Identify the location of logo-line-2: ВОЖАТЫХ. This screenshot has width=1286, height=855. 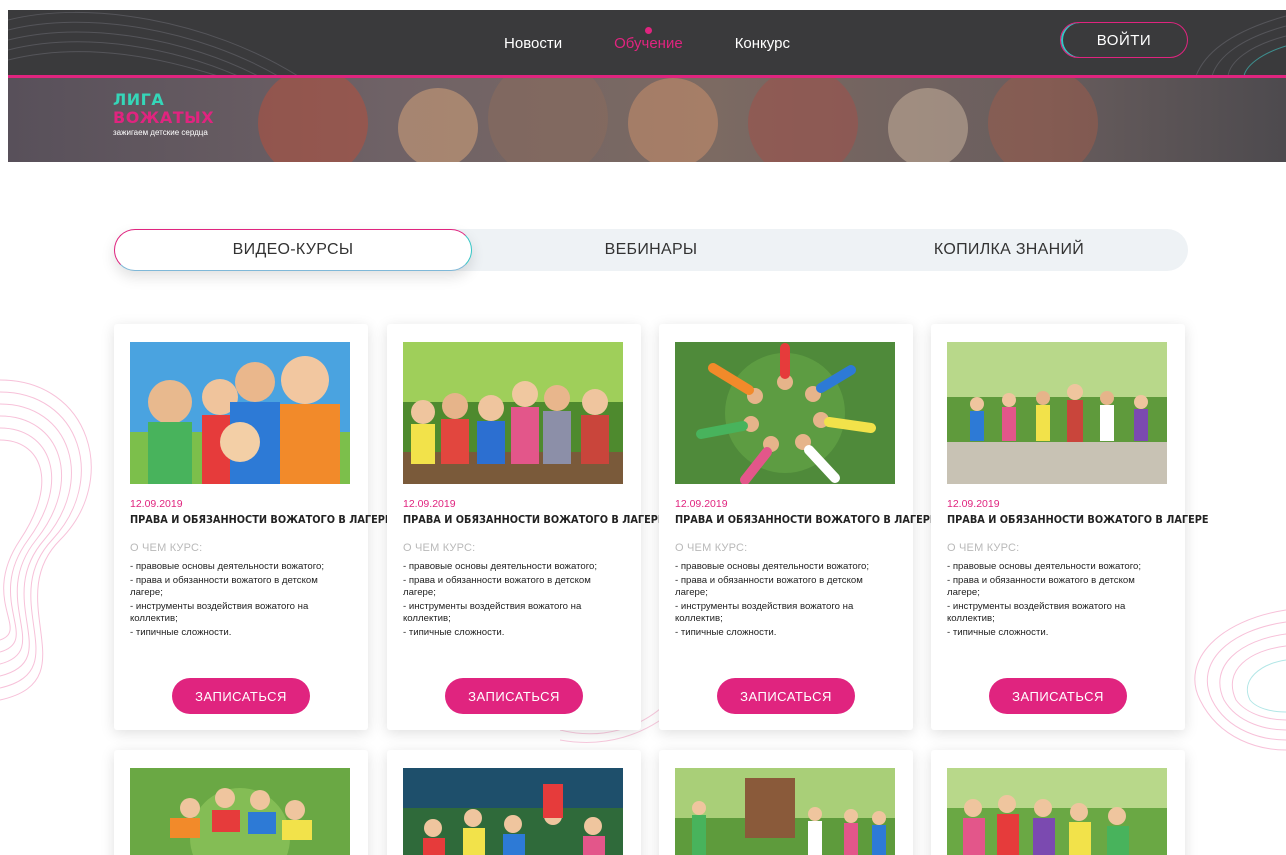
(164, 117).